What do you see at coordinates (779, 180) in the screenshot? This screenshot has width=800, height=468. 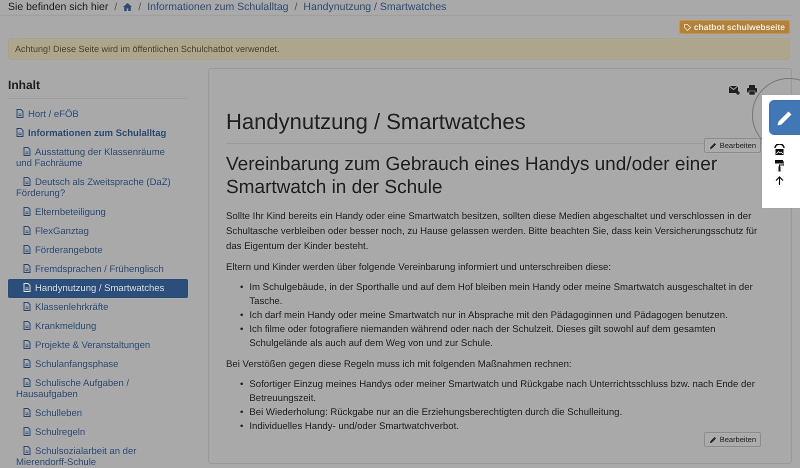 I see `arrow-up-icon` at bounding box center [779, 180].